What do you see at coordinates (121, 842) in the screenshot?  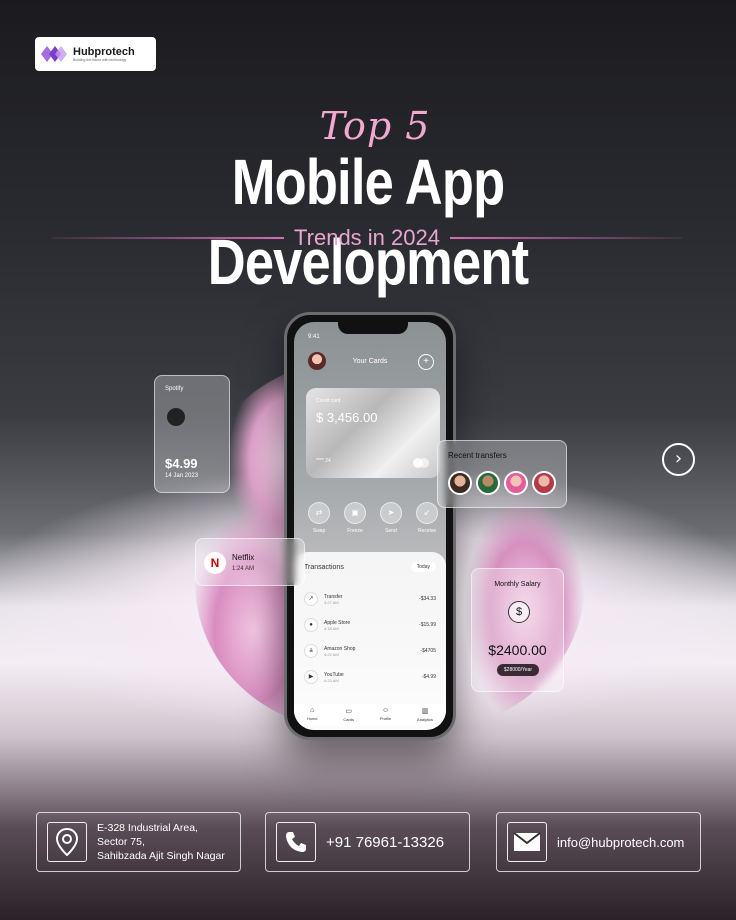 I see `address-line: Sector 75,` at bounding box center [121, 842].